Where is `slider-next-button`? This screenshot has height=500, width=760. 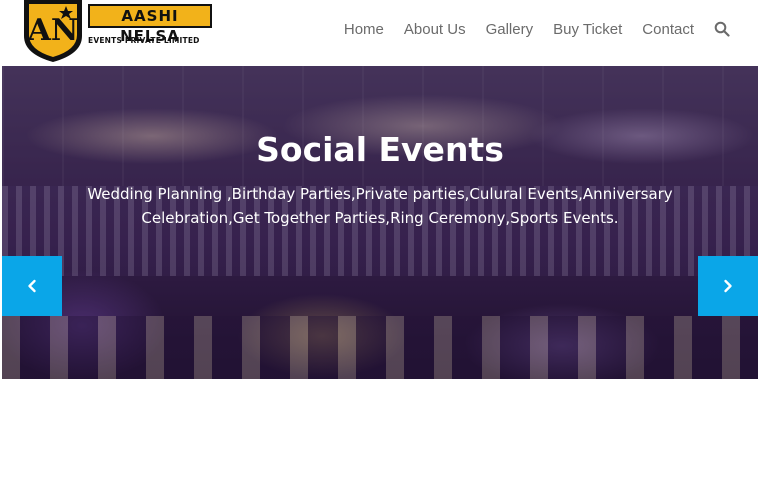 slider-next-button is located at coordinates (728, 286).